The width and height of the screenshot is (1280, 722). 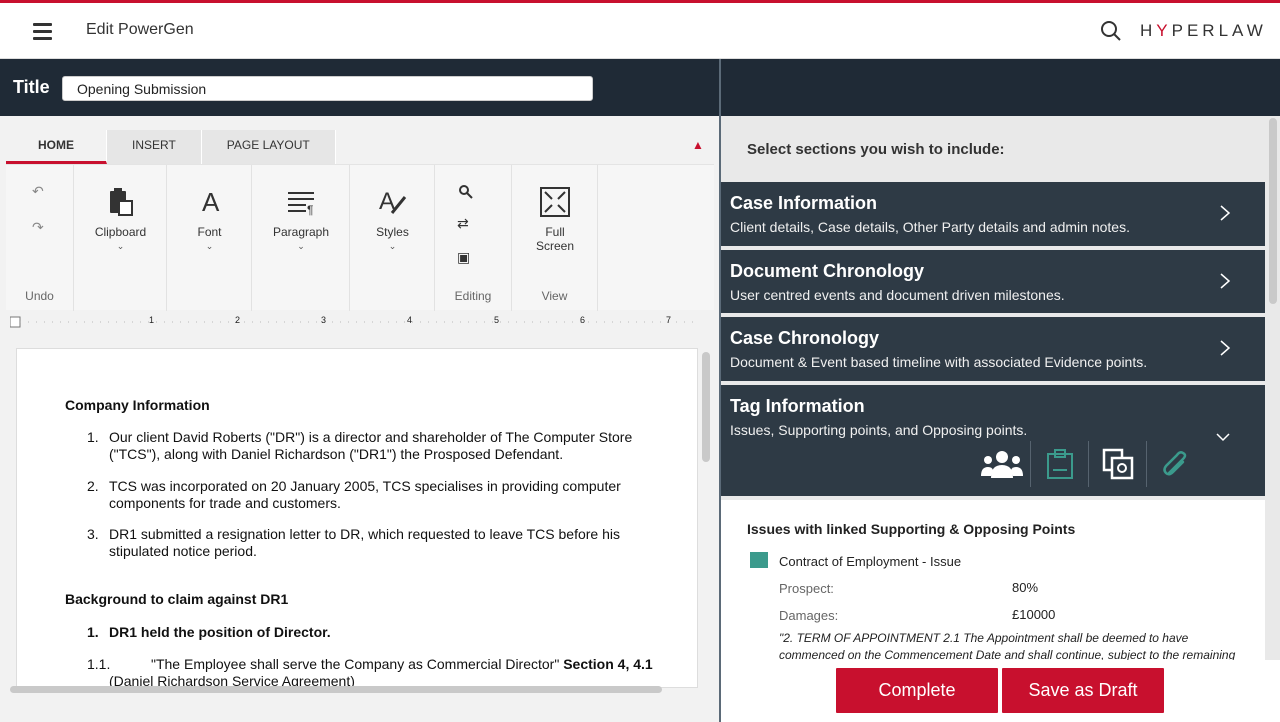 I want to click on brand-logo: HYPERLAW, so click(x=1203, y=30).